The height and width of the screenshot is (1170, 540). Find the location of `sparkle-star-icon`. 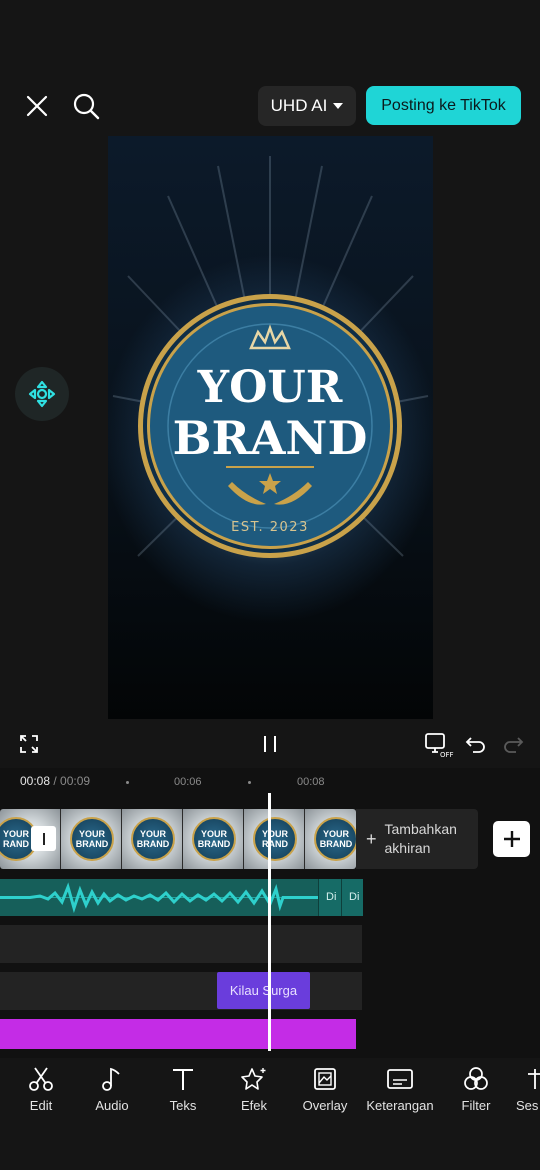

sparkle-star-icon is located at coordinates (253, 1079).